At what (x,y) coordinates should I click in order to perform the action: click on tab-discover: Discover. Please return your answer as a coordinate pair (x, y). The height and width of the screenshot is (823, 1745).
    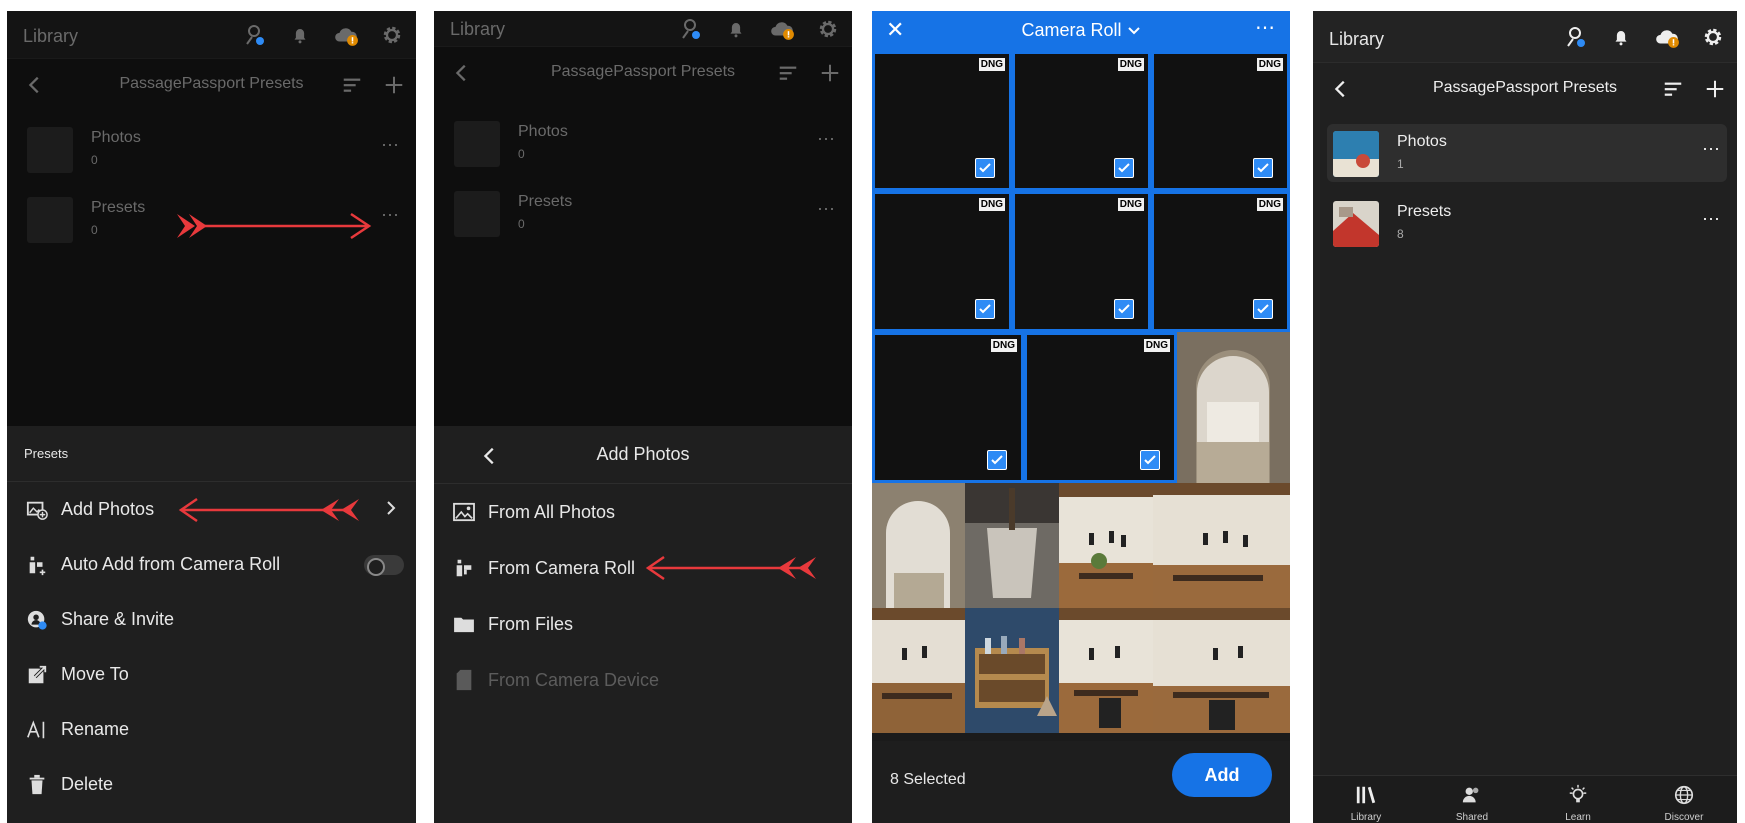
    Looking at the image, I should click on (1684, 799).